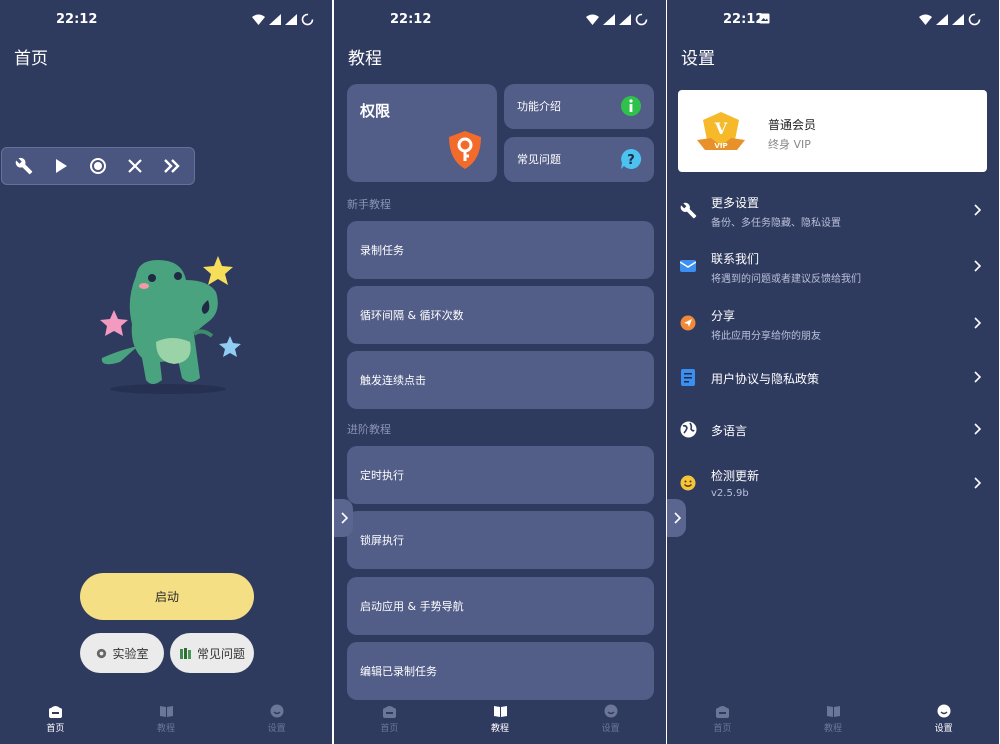  I want to click on settings-row-more-settings: 更多设置 备份、多任务隐藏、隐私设置, so click(833, 210).